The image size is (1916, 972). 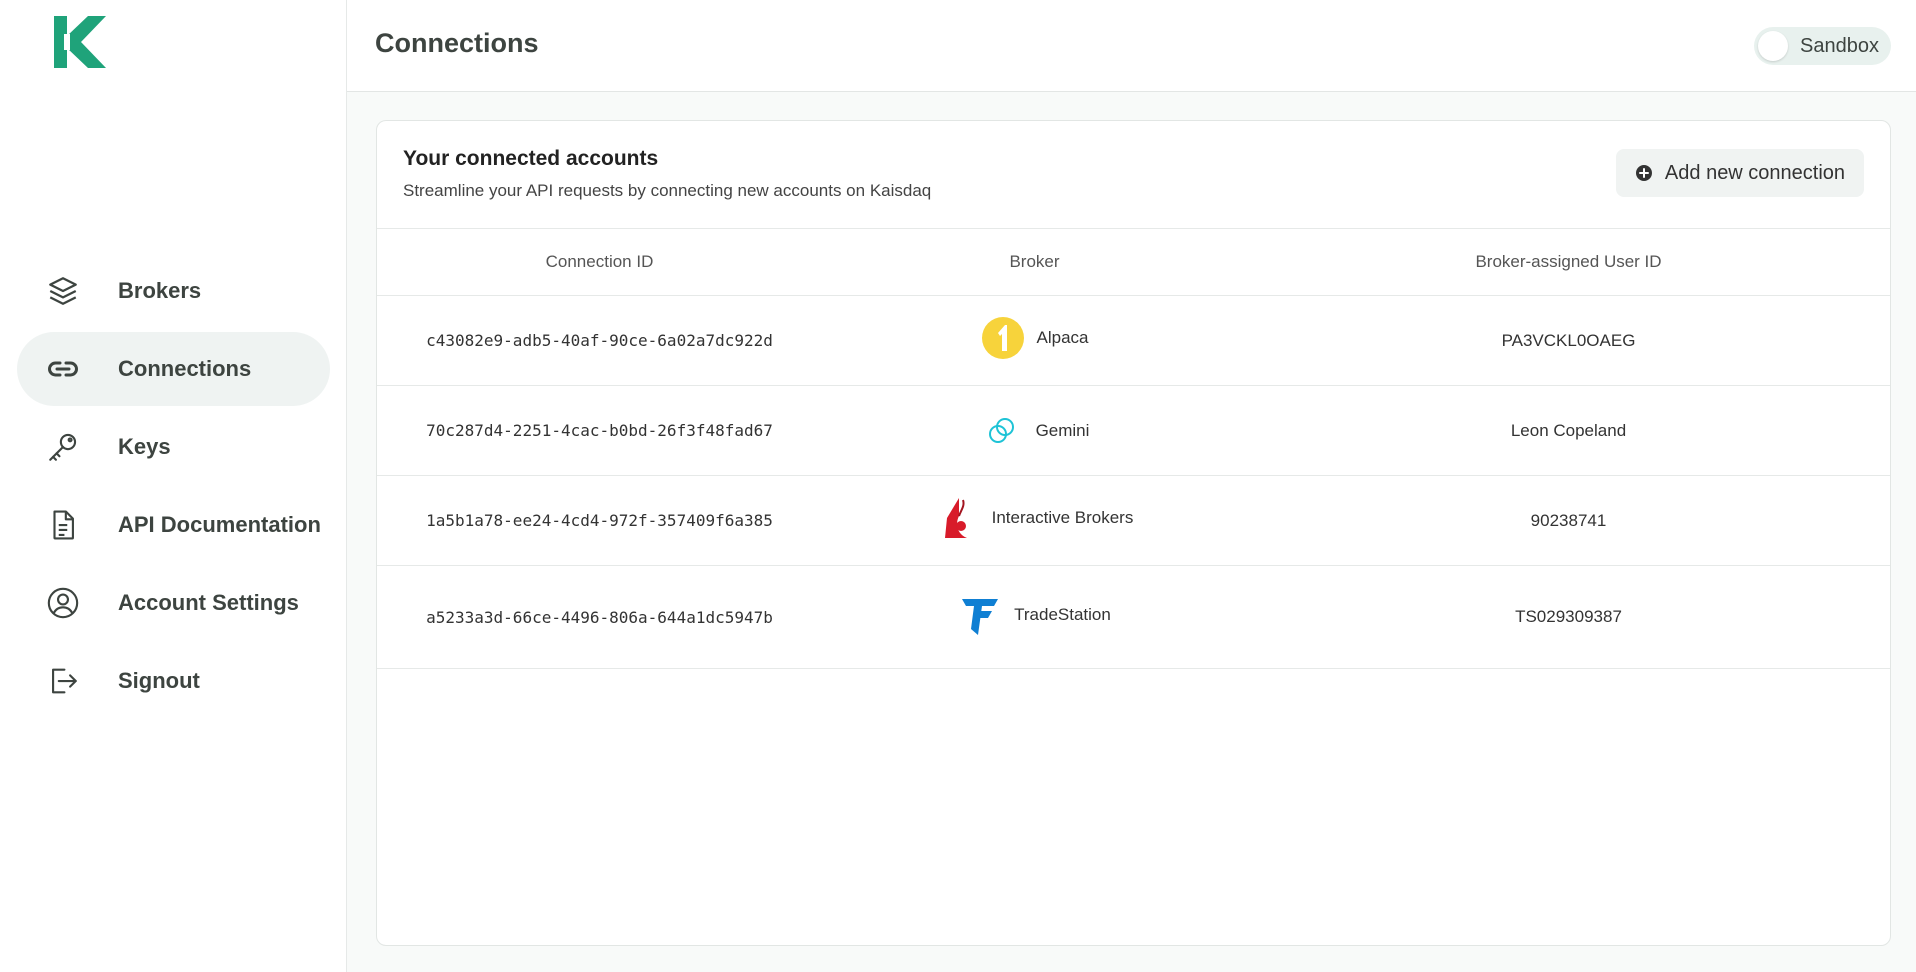 I want to click on broker-cell: Interactive Brokers, so click(x=1034, y=520).